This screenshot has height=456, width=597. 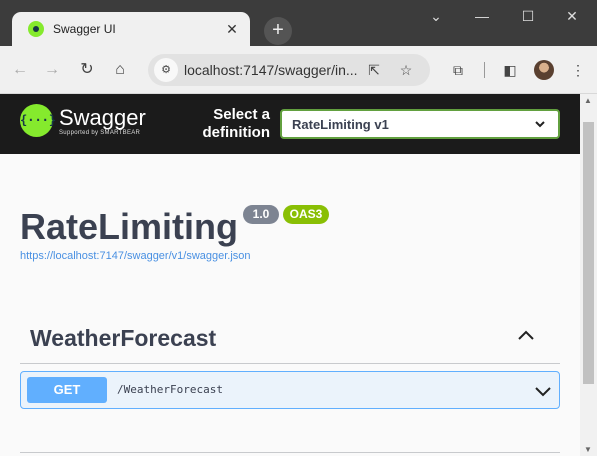 What do you see at coordinates (261, 214) in the screenshot?
I see `version-badge: 1.0` at bounding box center [261, 214].